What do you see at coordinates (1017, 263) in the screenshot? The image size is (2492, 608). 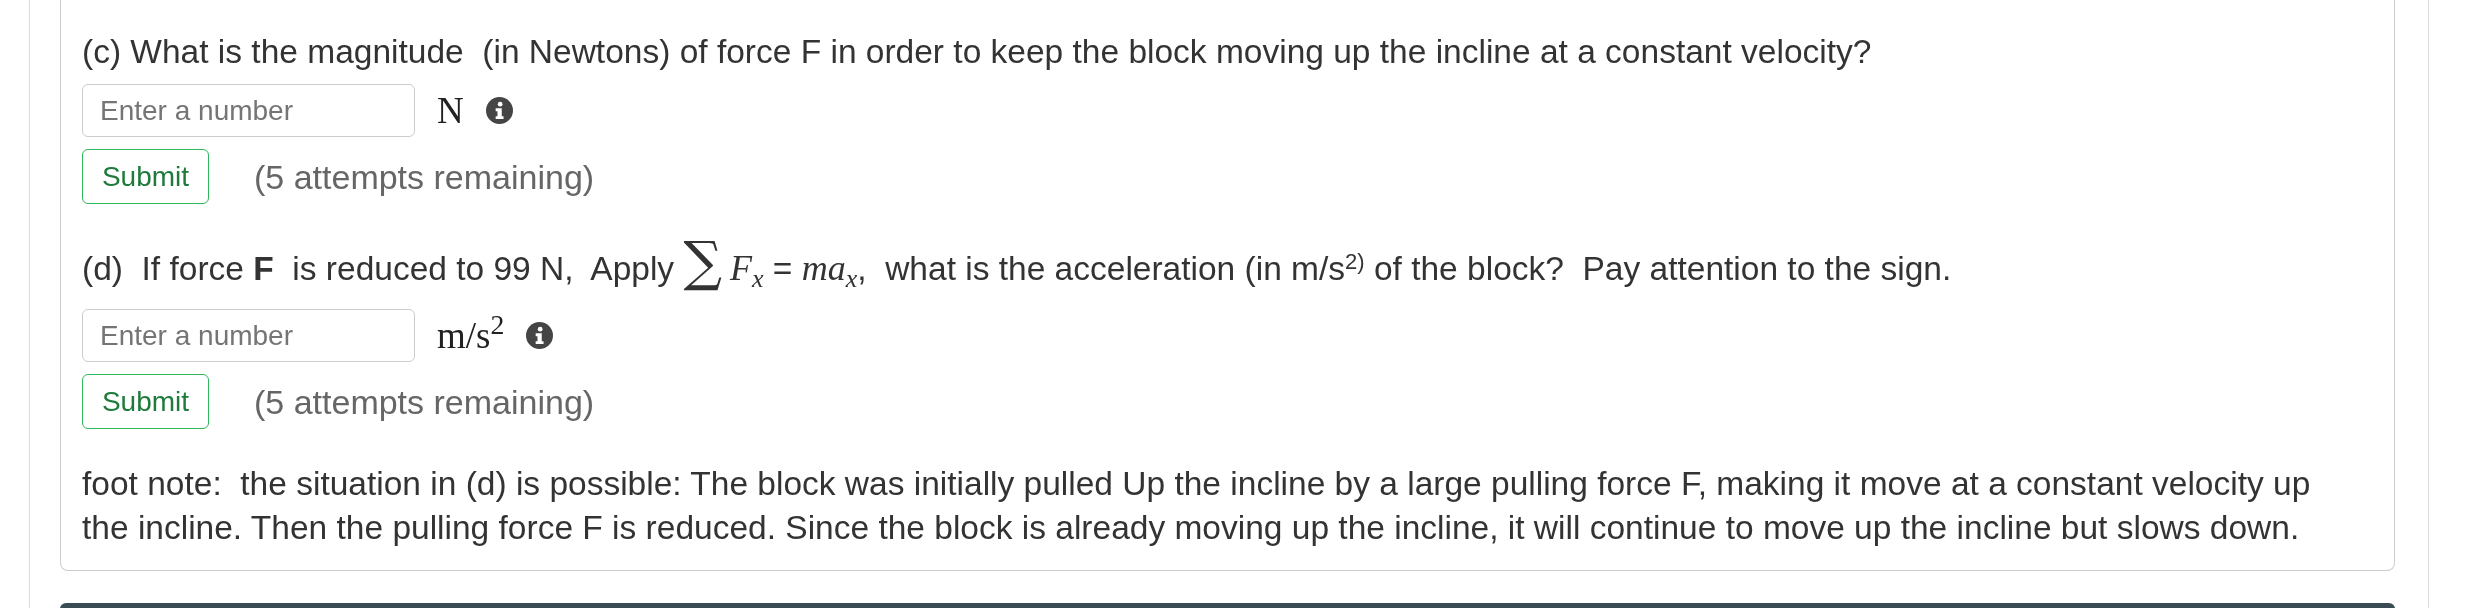 I see `question-text: (d) If force F is reduced to 99 N, Apply ∑F$_{x}$ = ma$_{x}$, what is the acceleration (in m/s$^{2)}$ of the block? Pay attention to the sign.` at bounding box center [1017, 263].